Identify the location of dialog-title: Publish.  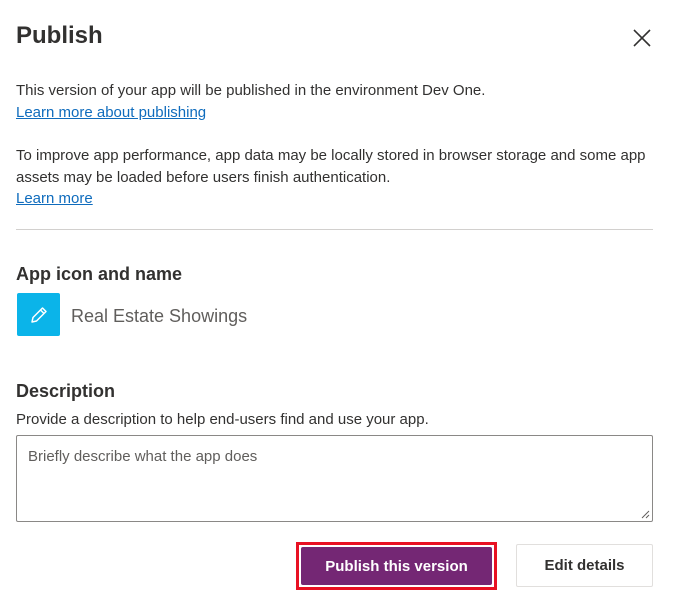
(59, 35).